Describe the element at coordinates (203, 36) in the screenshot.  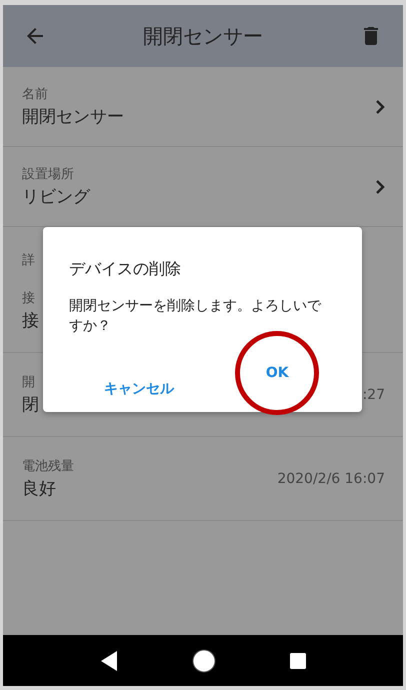
I see `screen-title: 開閉センサー` at that location.